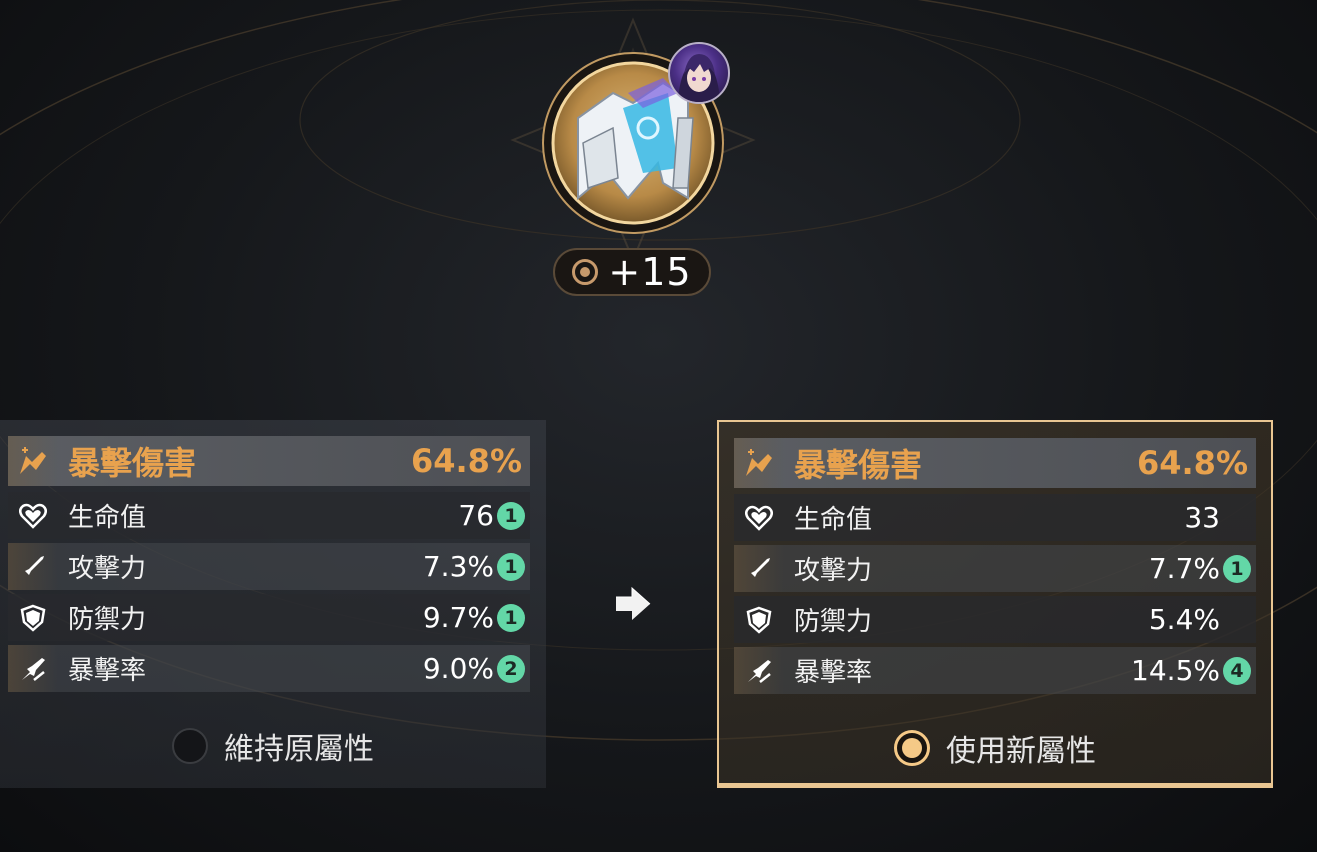  Describe the element at coordinates (1021, 748) in the screenshot. I see `use-new-label: 使用新屬性` at that location.